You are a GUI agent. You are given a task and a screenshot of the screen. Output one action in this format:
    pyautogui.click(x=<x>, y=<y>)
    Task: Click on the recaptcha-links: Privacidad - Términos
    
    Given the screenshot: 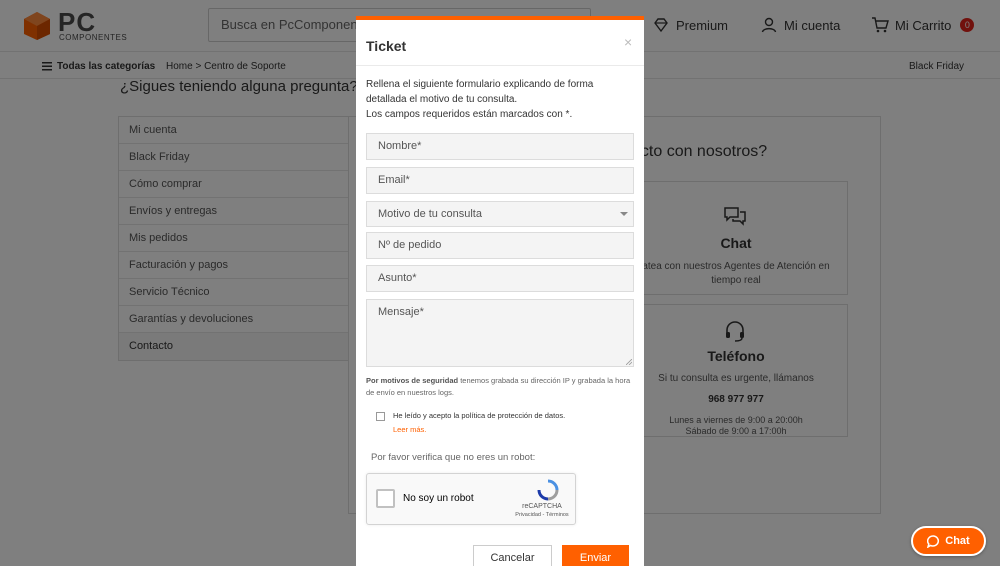 What is the action you would take?
    pyautogui.click(x=542, y=515)
    